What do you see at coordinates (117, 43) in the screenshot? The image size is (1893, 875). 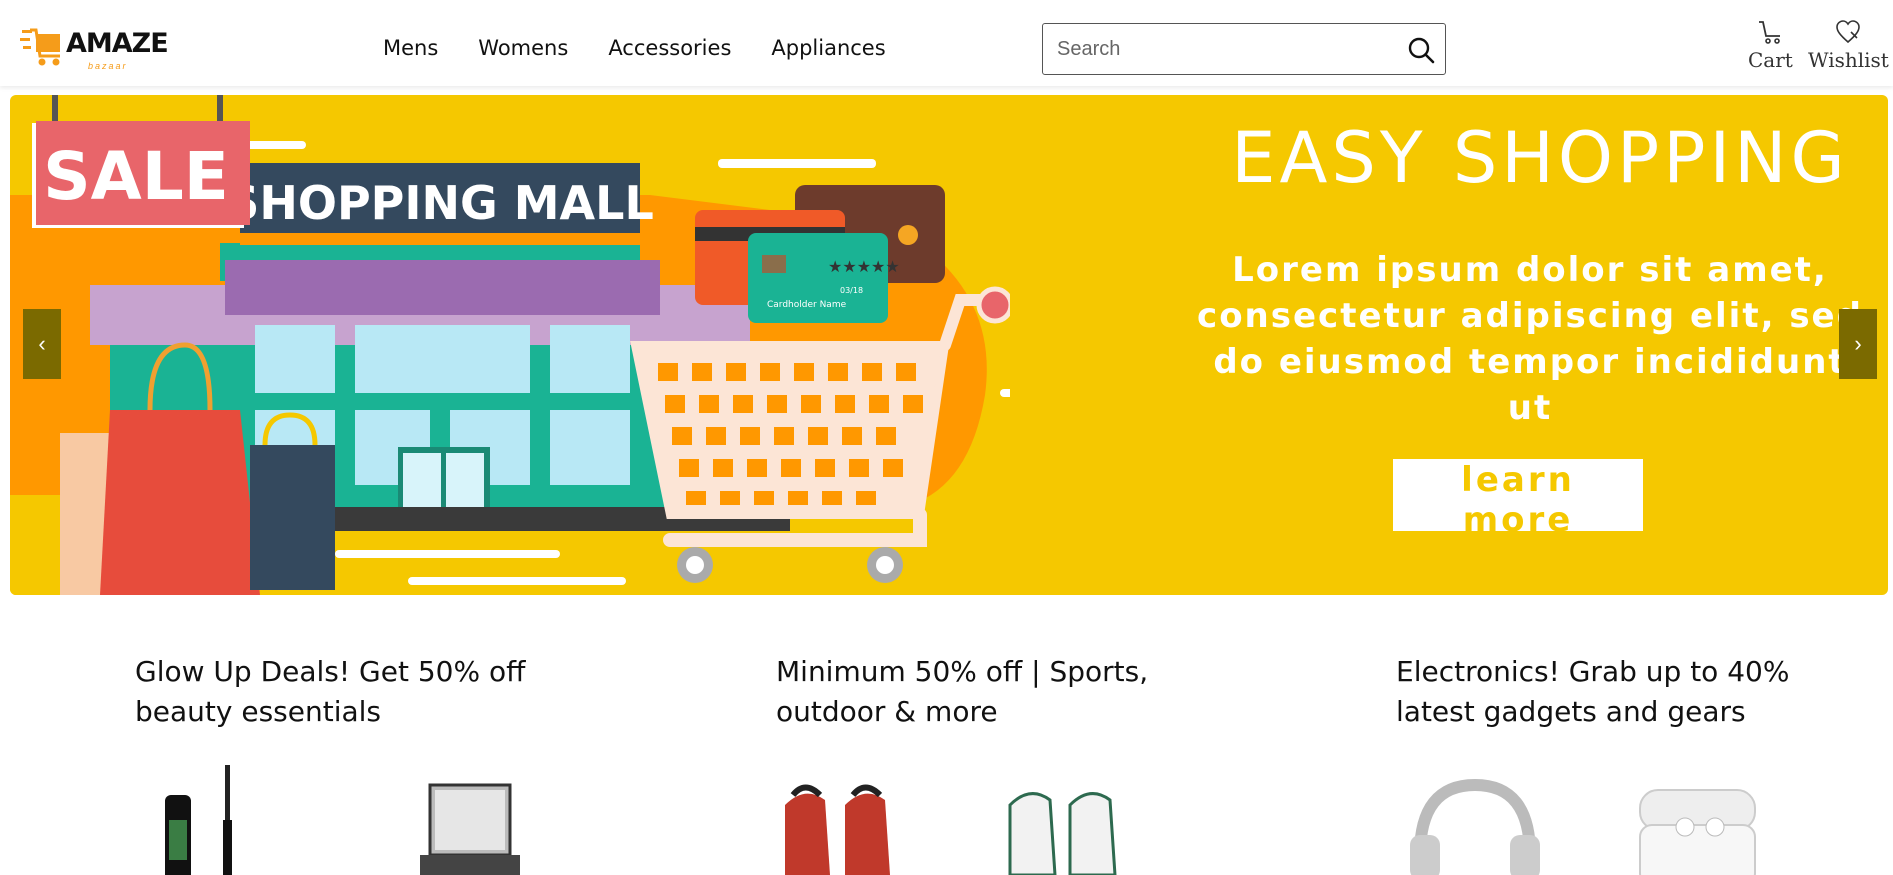 I see `brand-name: AMAZE` at bounding box center [117, 43].